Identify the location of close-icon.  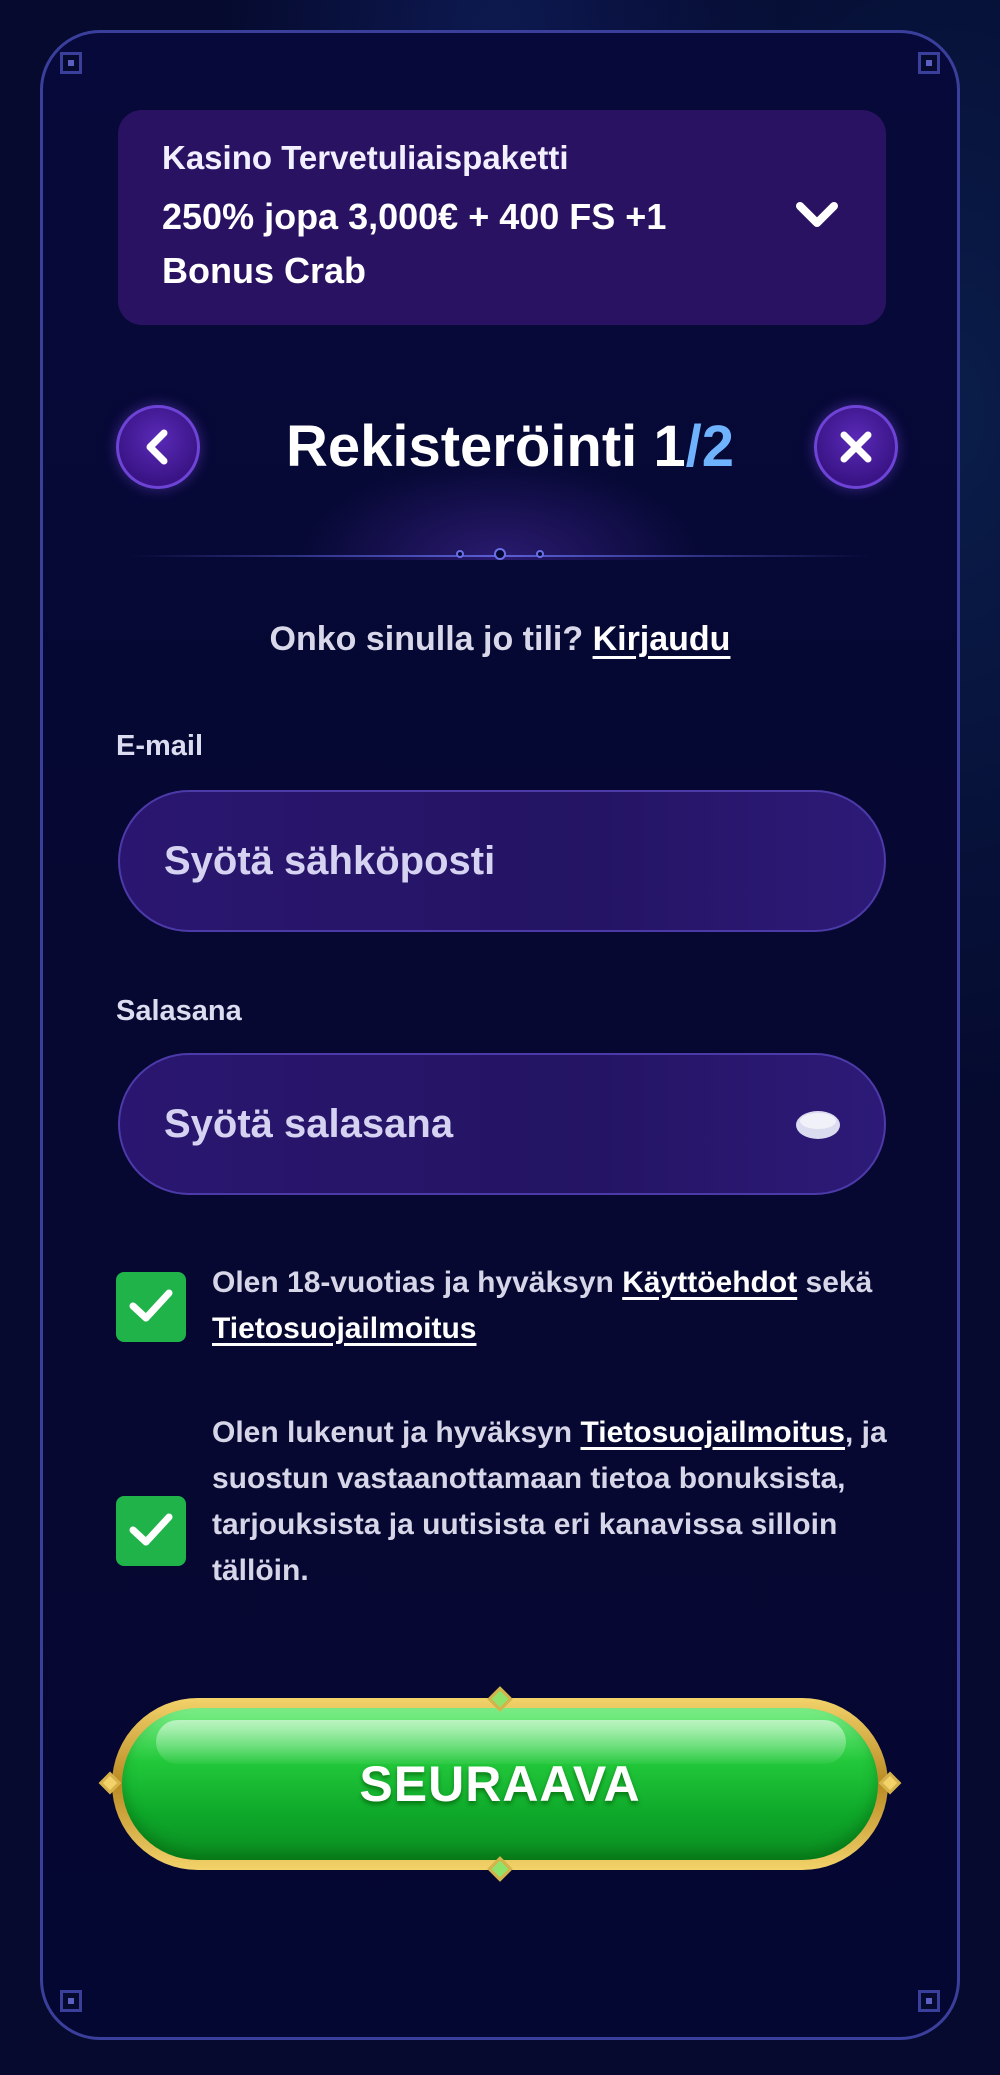
(856, 447).